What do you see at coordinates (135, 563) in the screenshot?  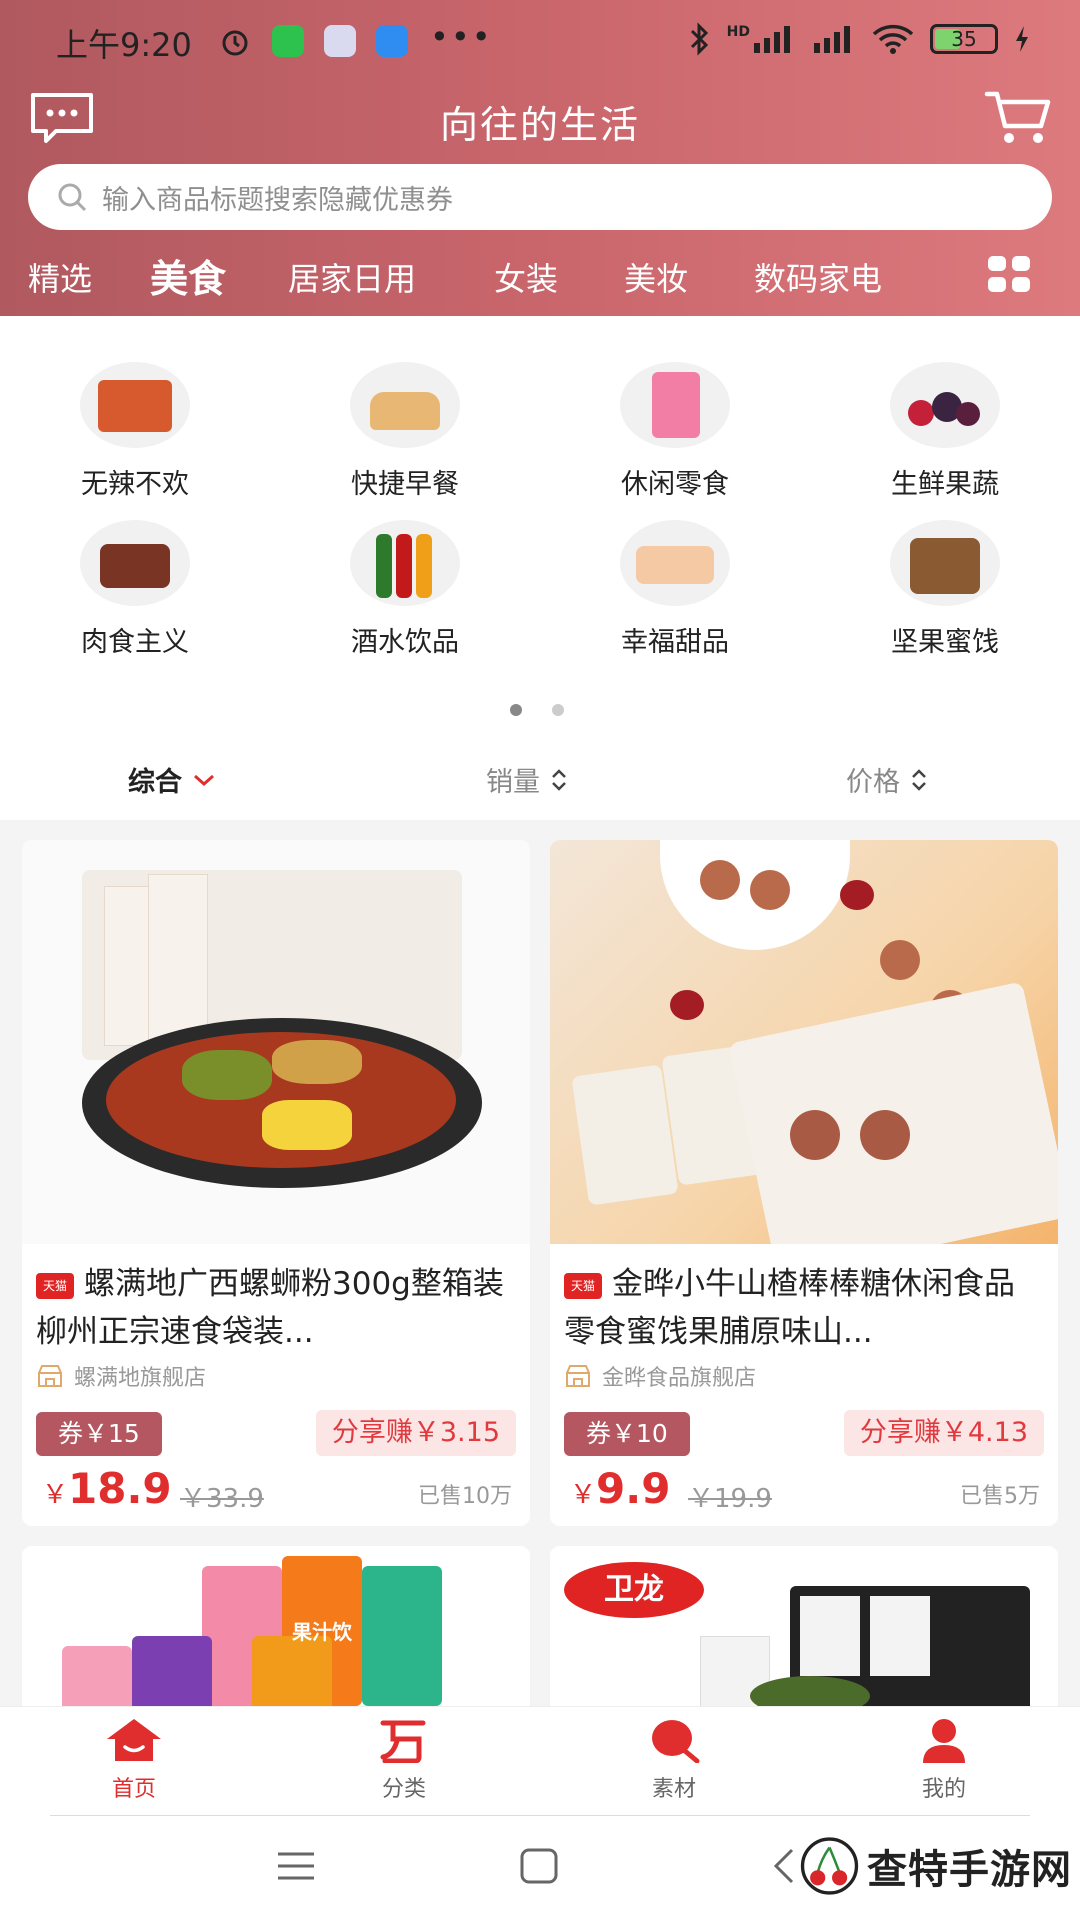 I see `meat-icon` at bounding box center [135, 563].